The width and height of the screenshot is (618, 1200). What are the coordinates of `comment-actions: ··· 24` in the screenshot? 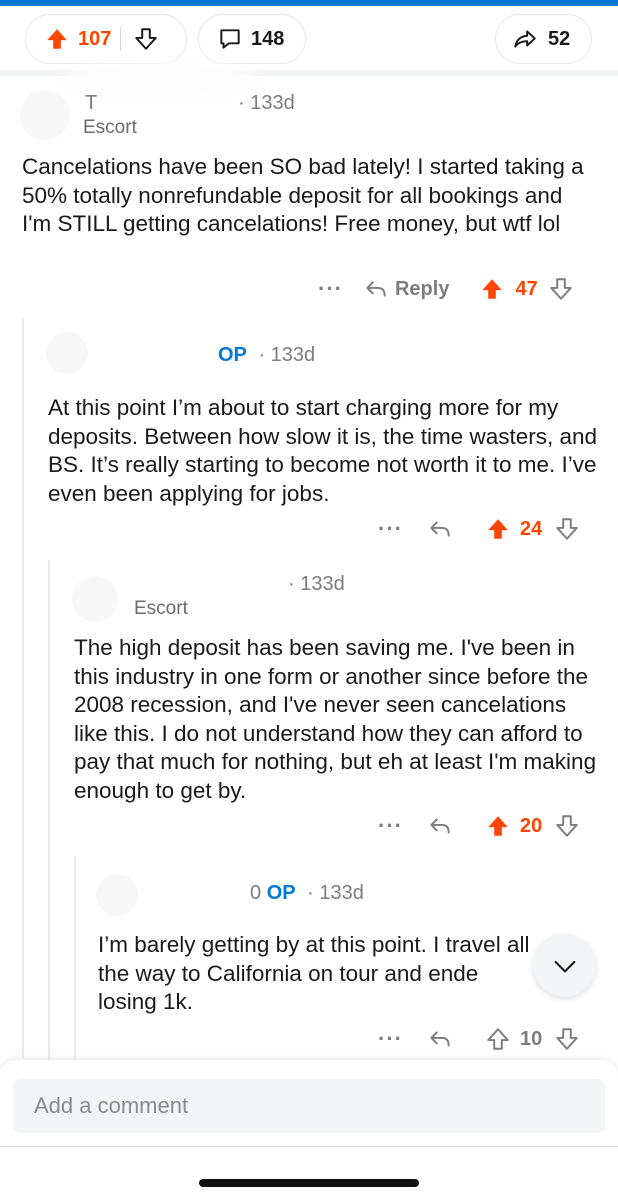 It's located at (479, 529).